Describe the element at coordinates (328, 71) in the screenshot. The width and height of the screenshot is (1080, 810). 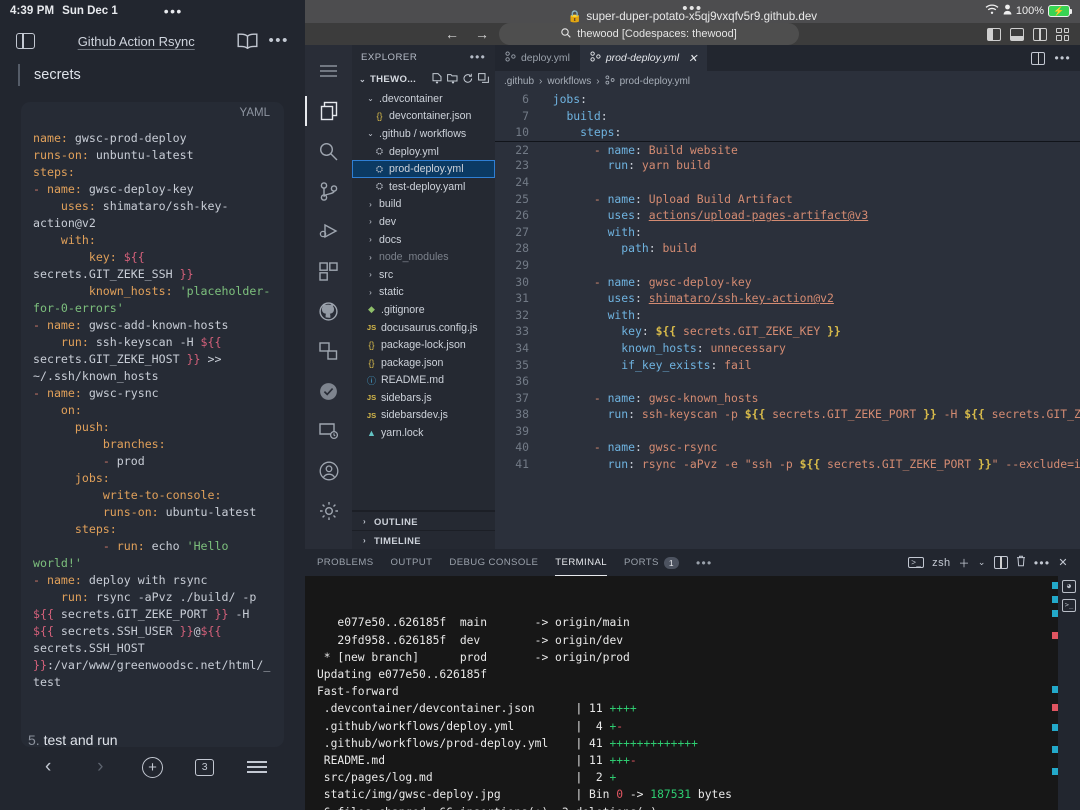
I see `menu-icon` at that location.